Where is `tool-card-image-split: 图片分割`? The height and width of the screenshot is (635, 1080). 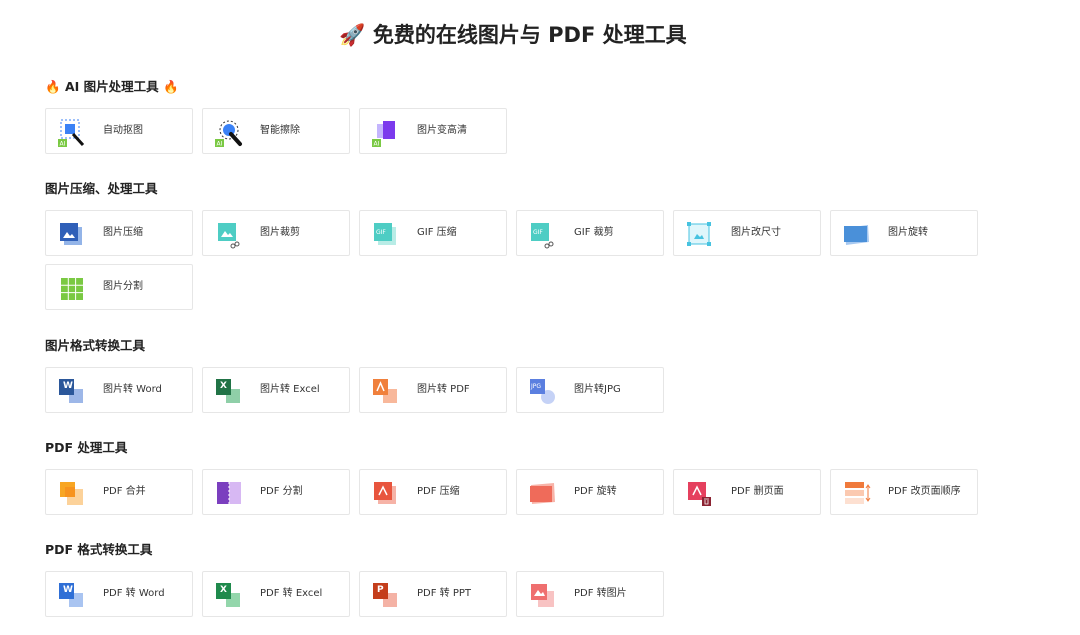
tool-card-image-split: 图片分割 is located at coordinates (119, 287).